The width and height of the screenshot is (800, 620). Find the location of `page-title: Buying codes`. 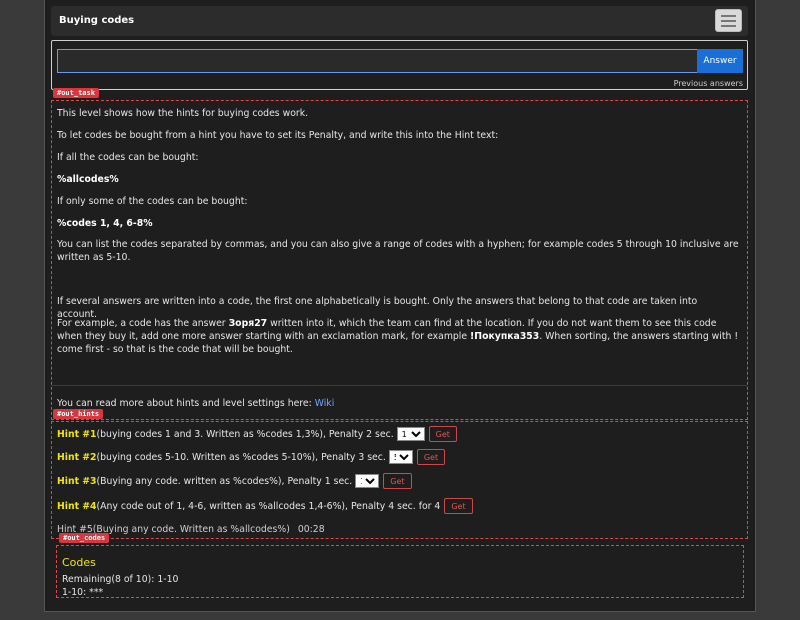

page-title: Buying codes is located at coordinates (97, 20).